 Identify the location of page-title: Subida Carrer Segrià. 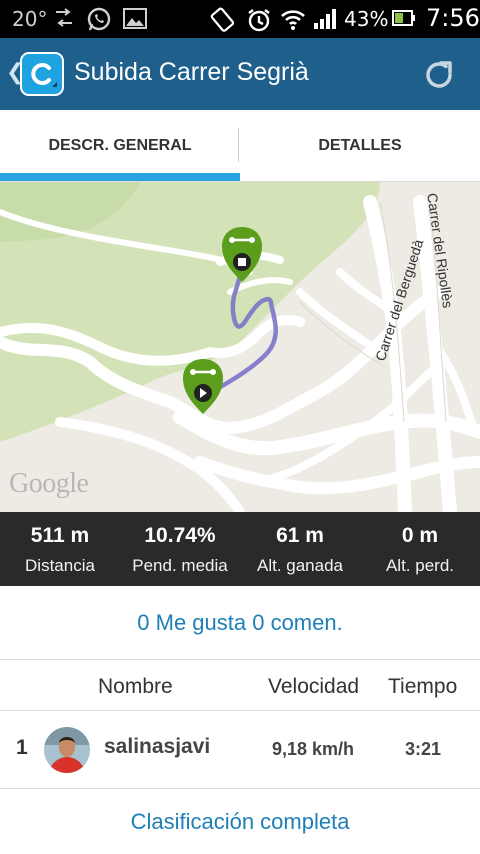
(191, 72).